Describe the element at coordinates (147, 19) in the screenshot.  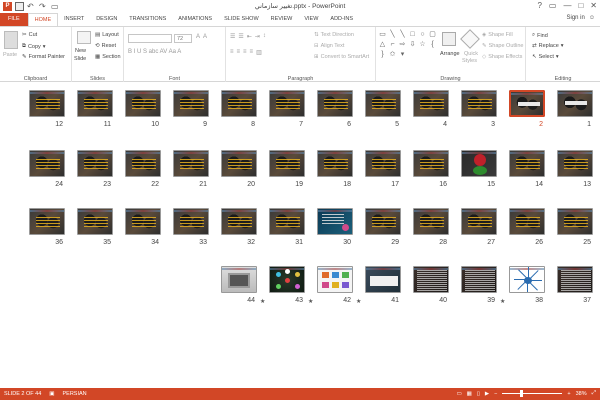
I see `tab-transitions: TRANSITIONS` at that location.